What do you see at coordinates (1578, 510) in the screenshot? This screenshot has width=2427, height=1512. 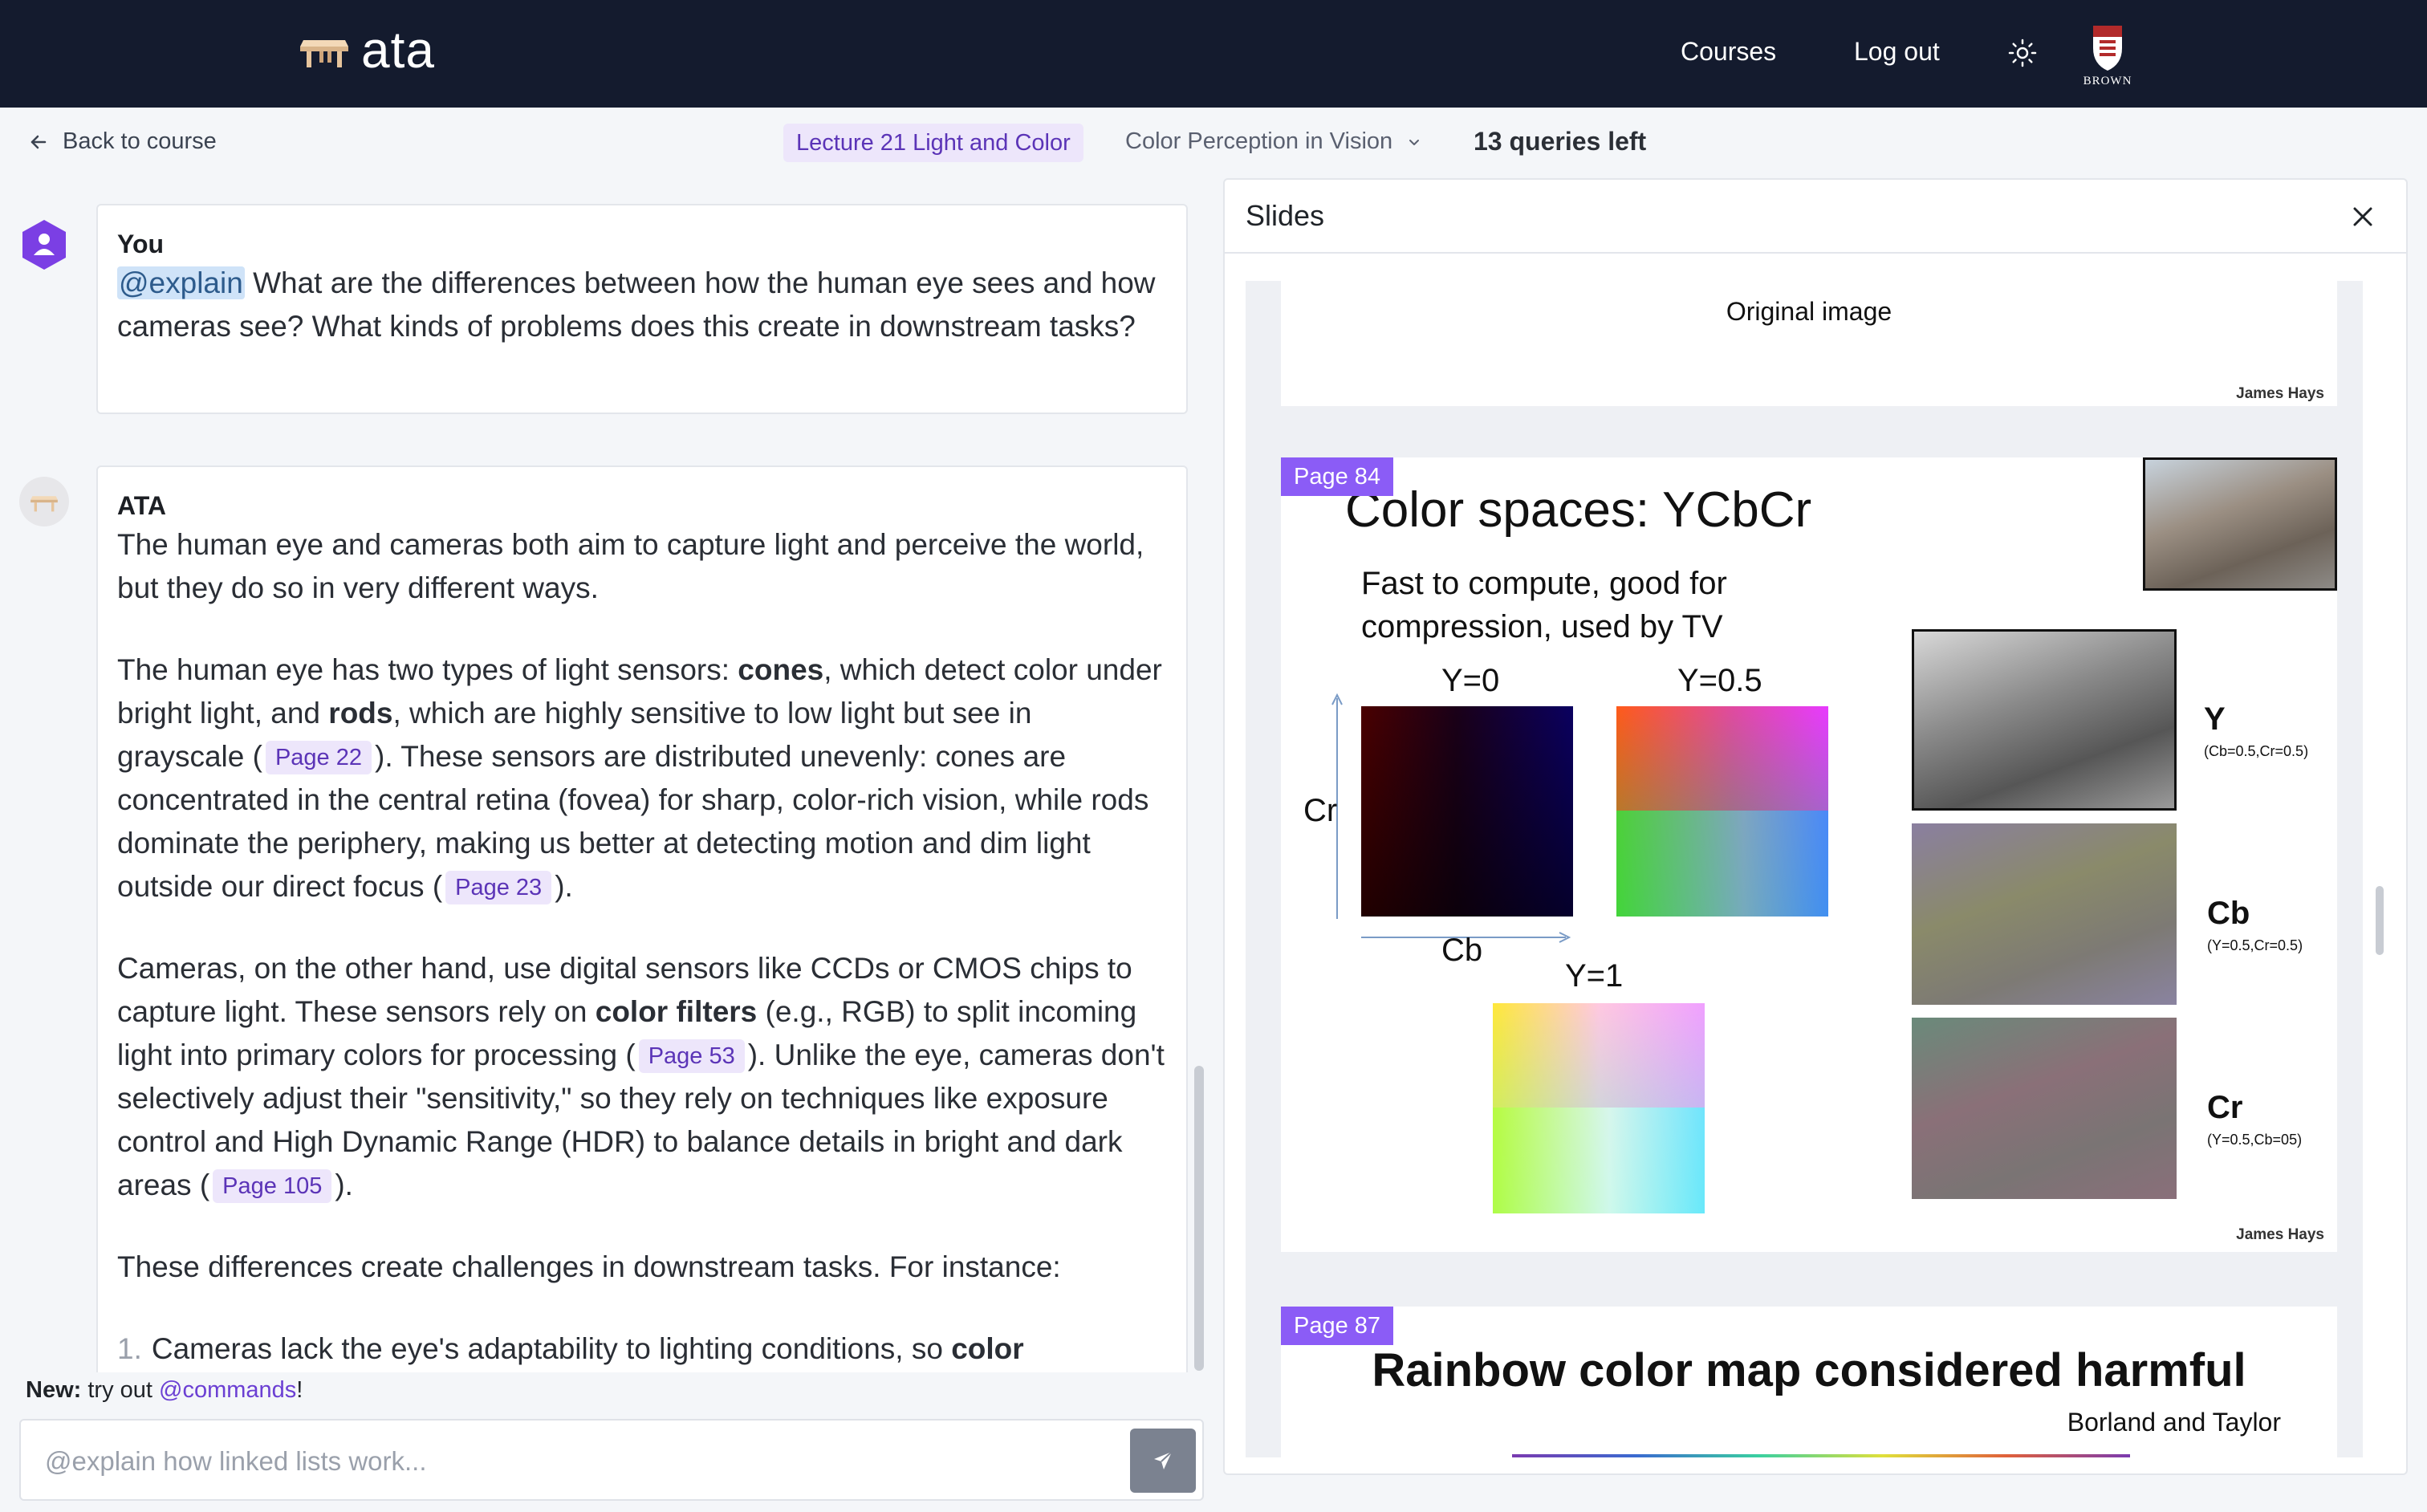 I see `slide-heading: Color spaces: YCbCr` at bounding box center [1578, 510].